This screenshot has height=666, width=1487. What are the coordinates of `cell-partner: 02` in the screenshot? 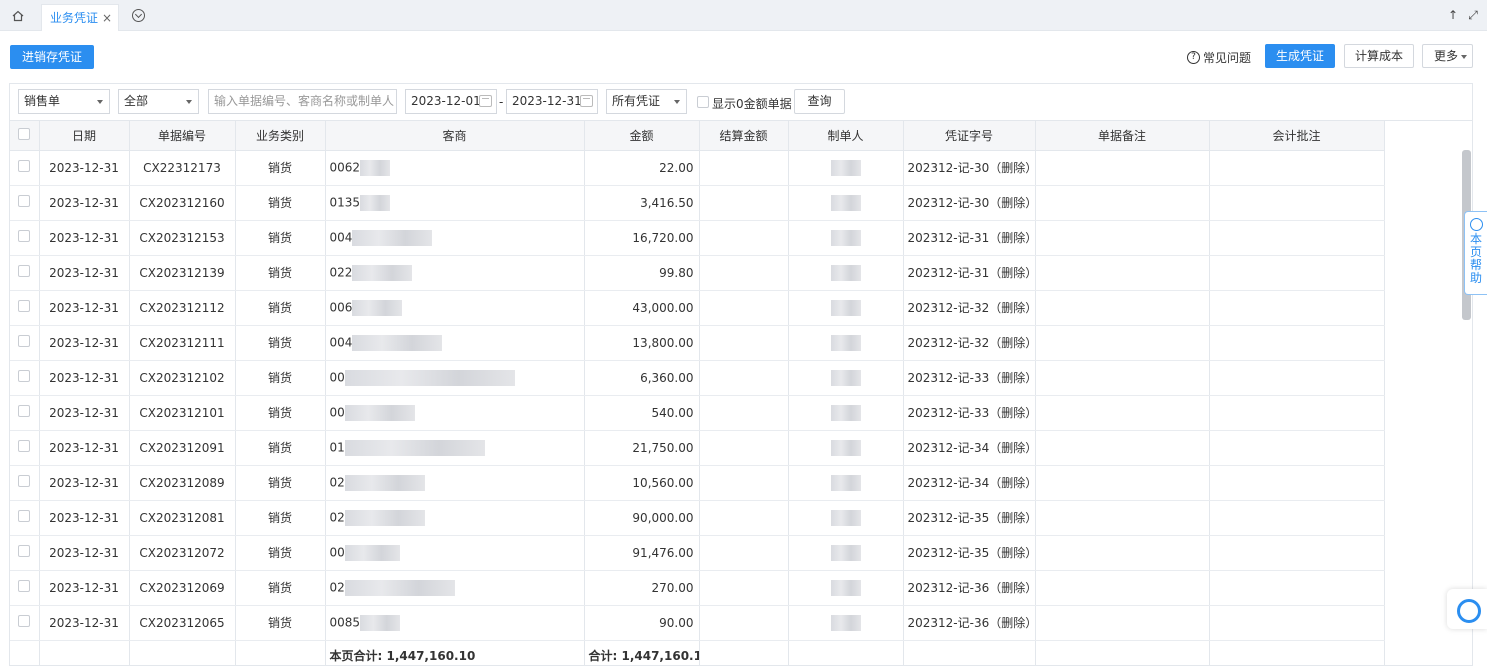 It's located at (455, 518).